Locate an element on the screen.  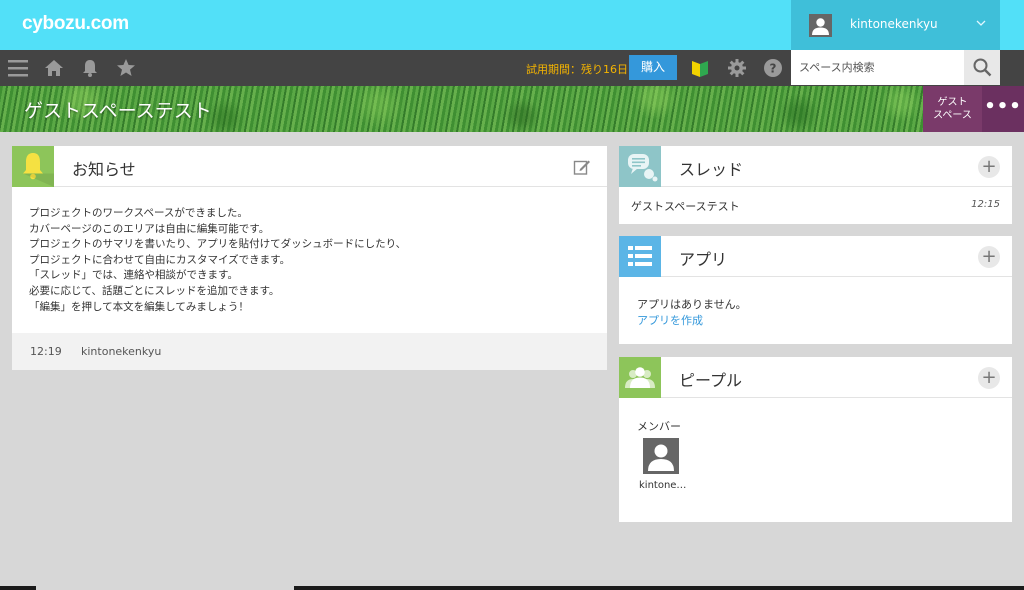
notice-updated-user: kintonekenkyu is located at coordinates (121, 351).